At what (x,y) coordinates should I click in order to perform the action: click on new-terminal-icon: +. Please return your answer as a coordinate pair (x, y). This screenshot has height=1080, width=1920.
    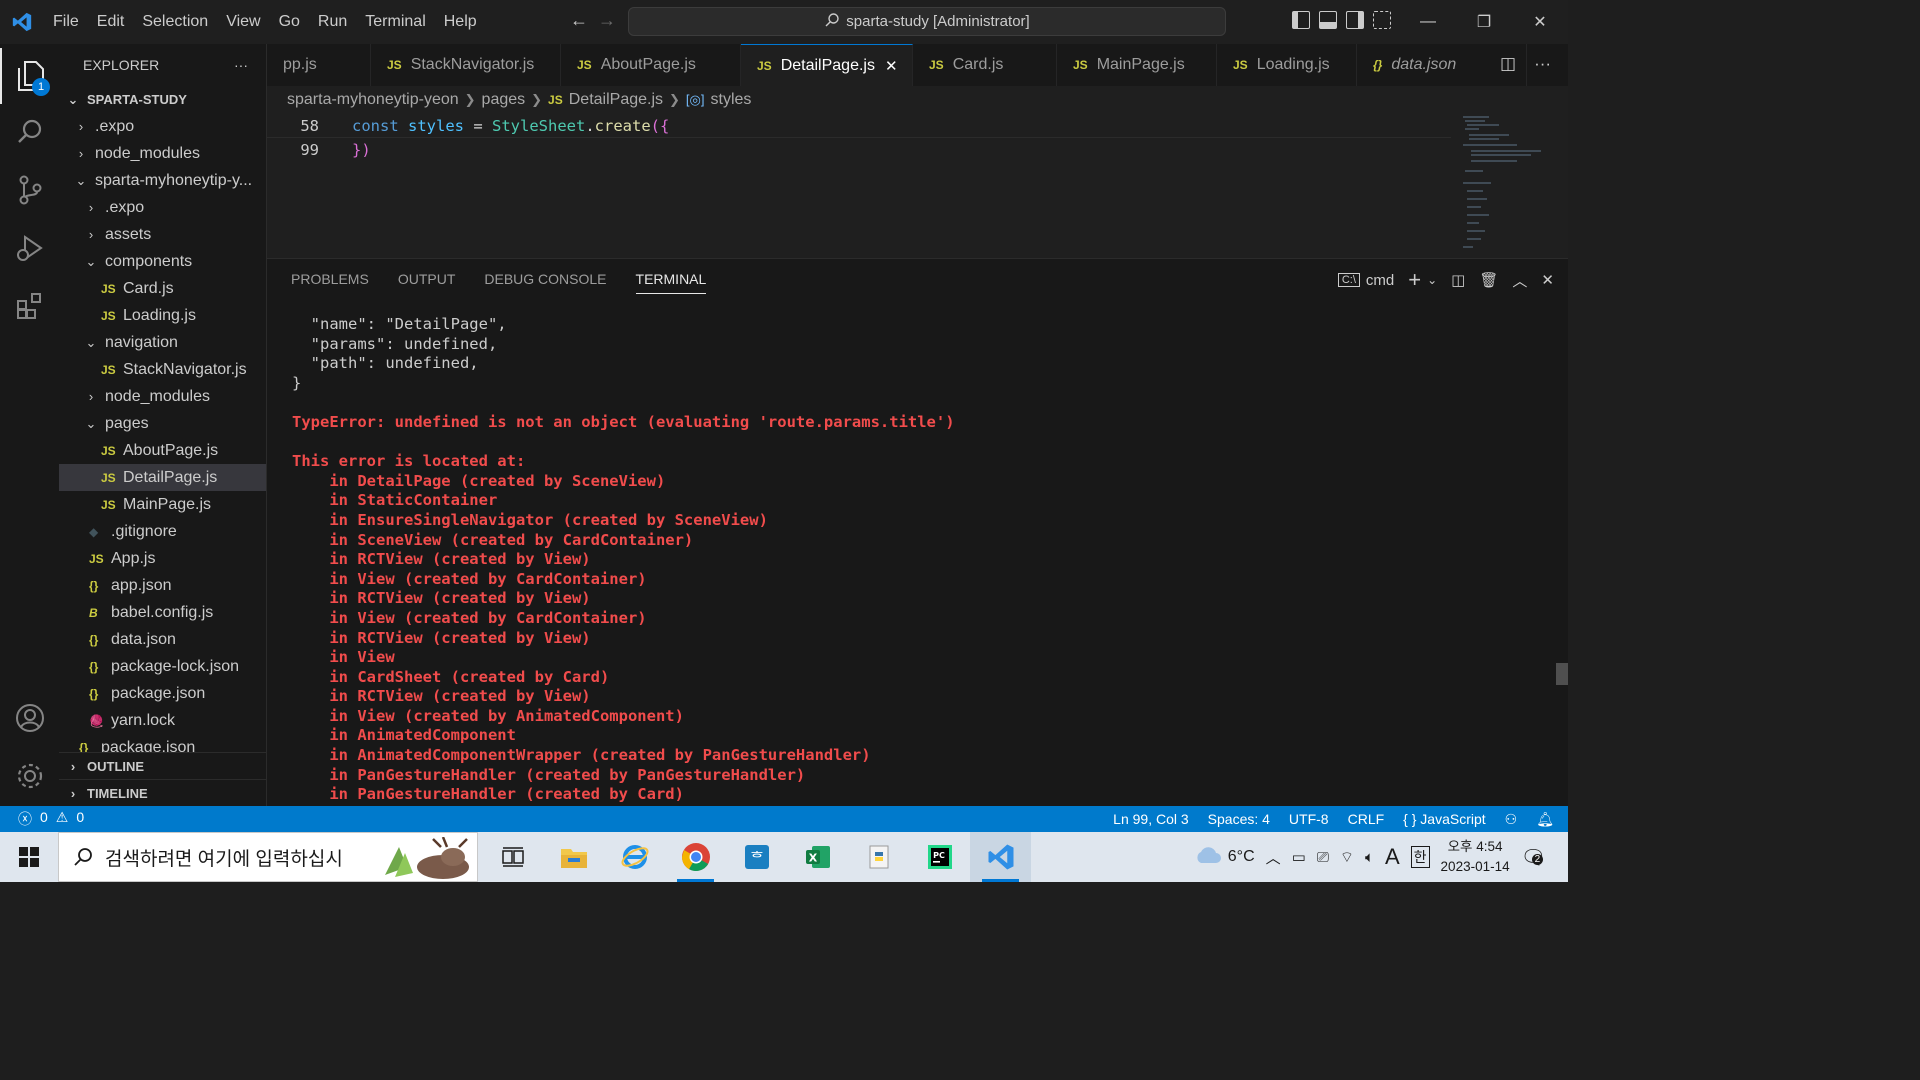
    Looking at the image, I should click on (1414, 280).